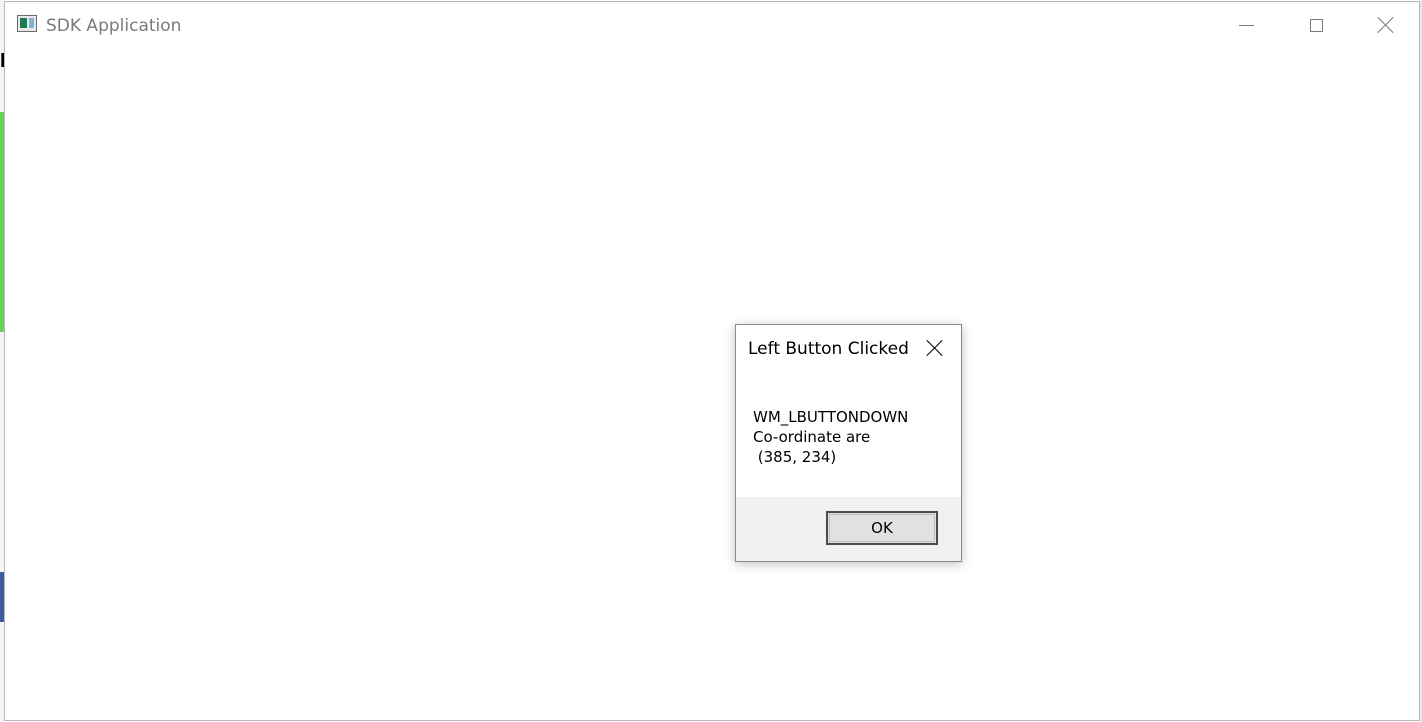 This screenshot has height=722, width=1422. I want to click on maximize-icon, so click(1316, 25).